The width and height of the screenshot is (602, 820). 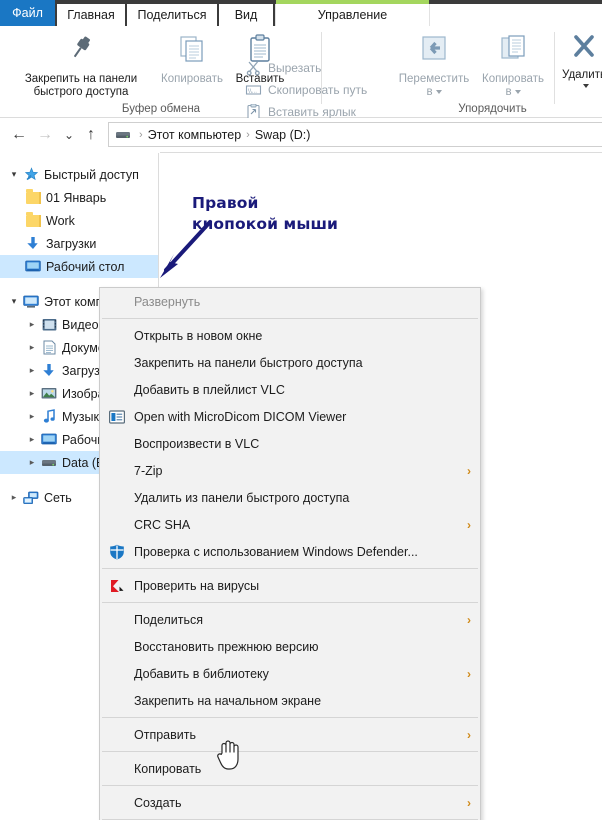 I want to click on back-button: ←, so click(x=19, y=135).